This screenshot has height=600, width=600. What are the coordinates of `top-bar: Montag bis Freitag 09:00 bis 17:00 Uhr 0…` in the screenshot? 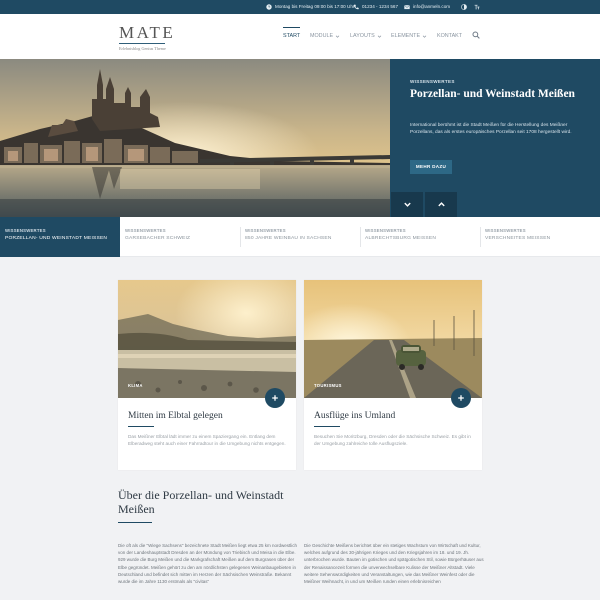 It's located at (300, 7).